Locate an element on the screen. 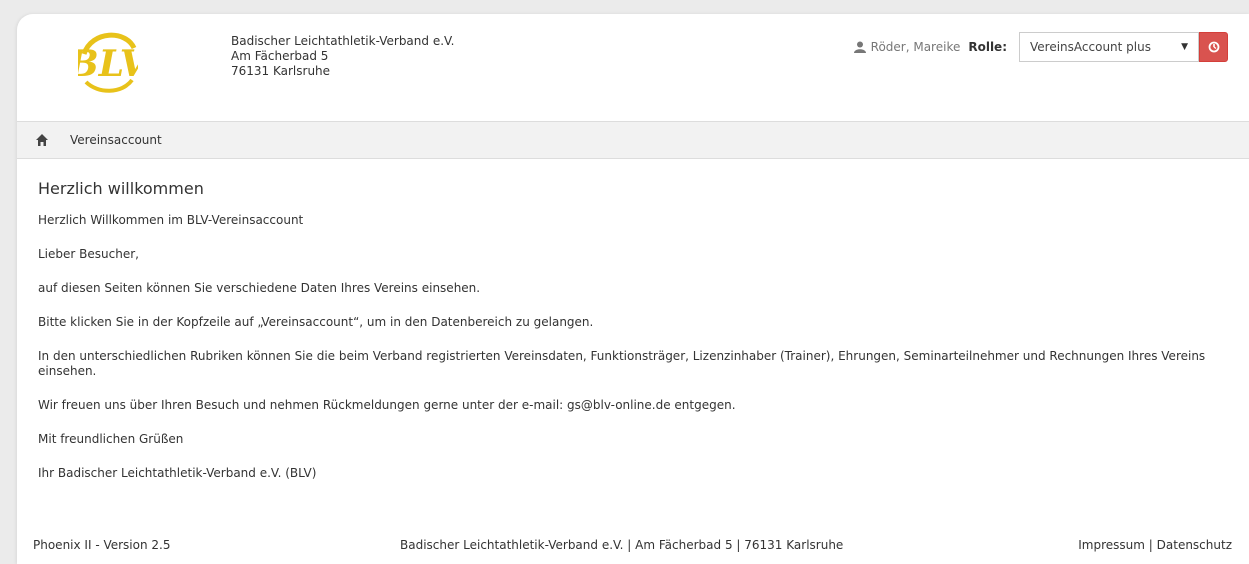 The height and width of the screenshot is (564, 1249). navbar: Vereinsaccount is located at coordinates (633, 140).